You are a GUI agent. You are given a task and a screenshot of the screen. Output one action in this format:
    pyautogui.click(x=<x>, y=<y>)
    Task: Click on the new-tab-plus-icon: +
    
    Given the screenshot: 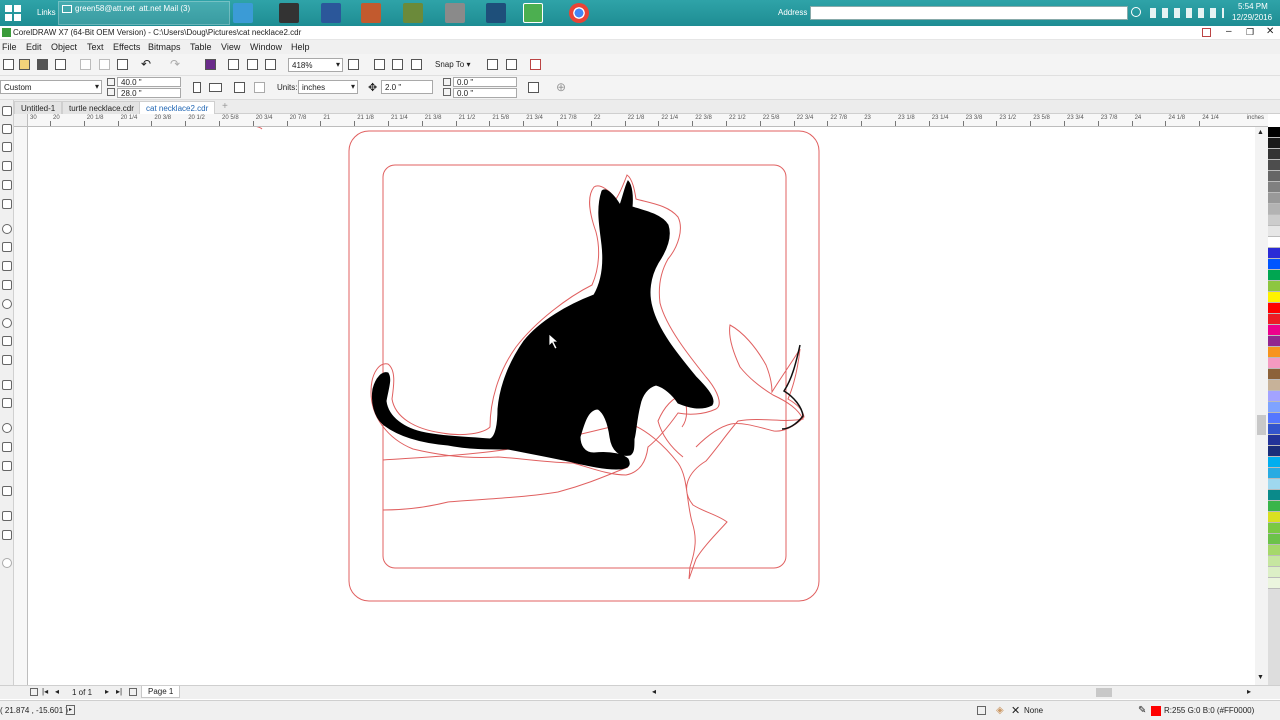 What is the action you would take?
    pyautogui.click(x=225, y=106)
    